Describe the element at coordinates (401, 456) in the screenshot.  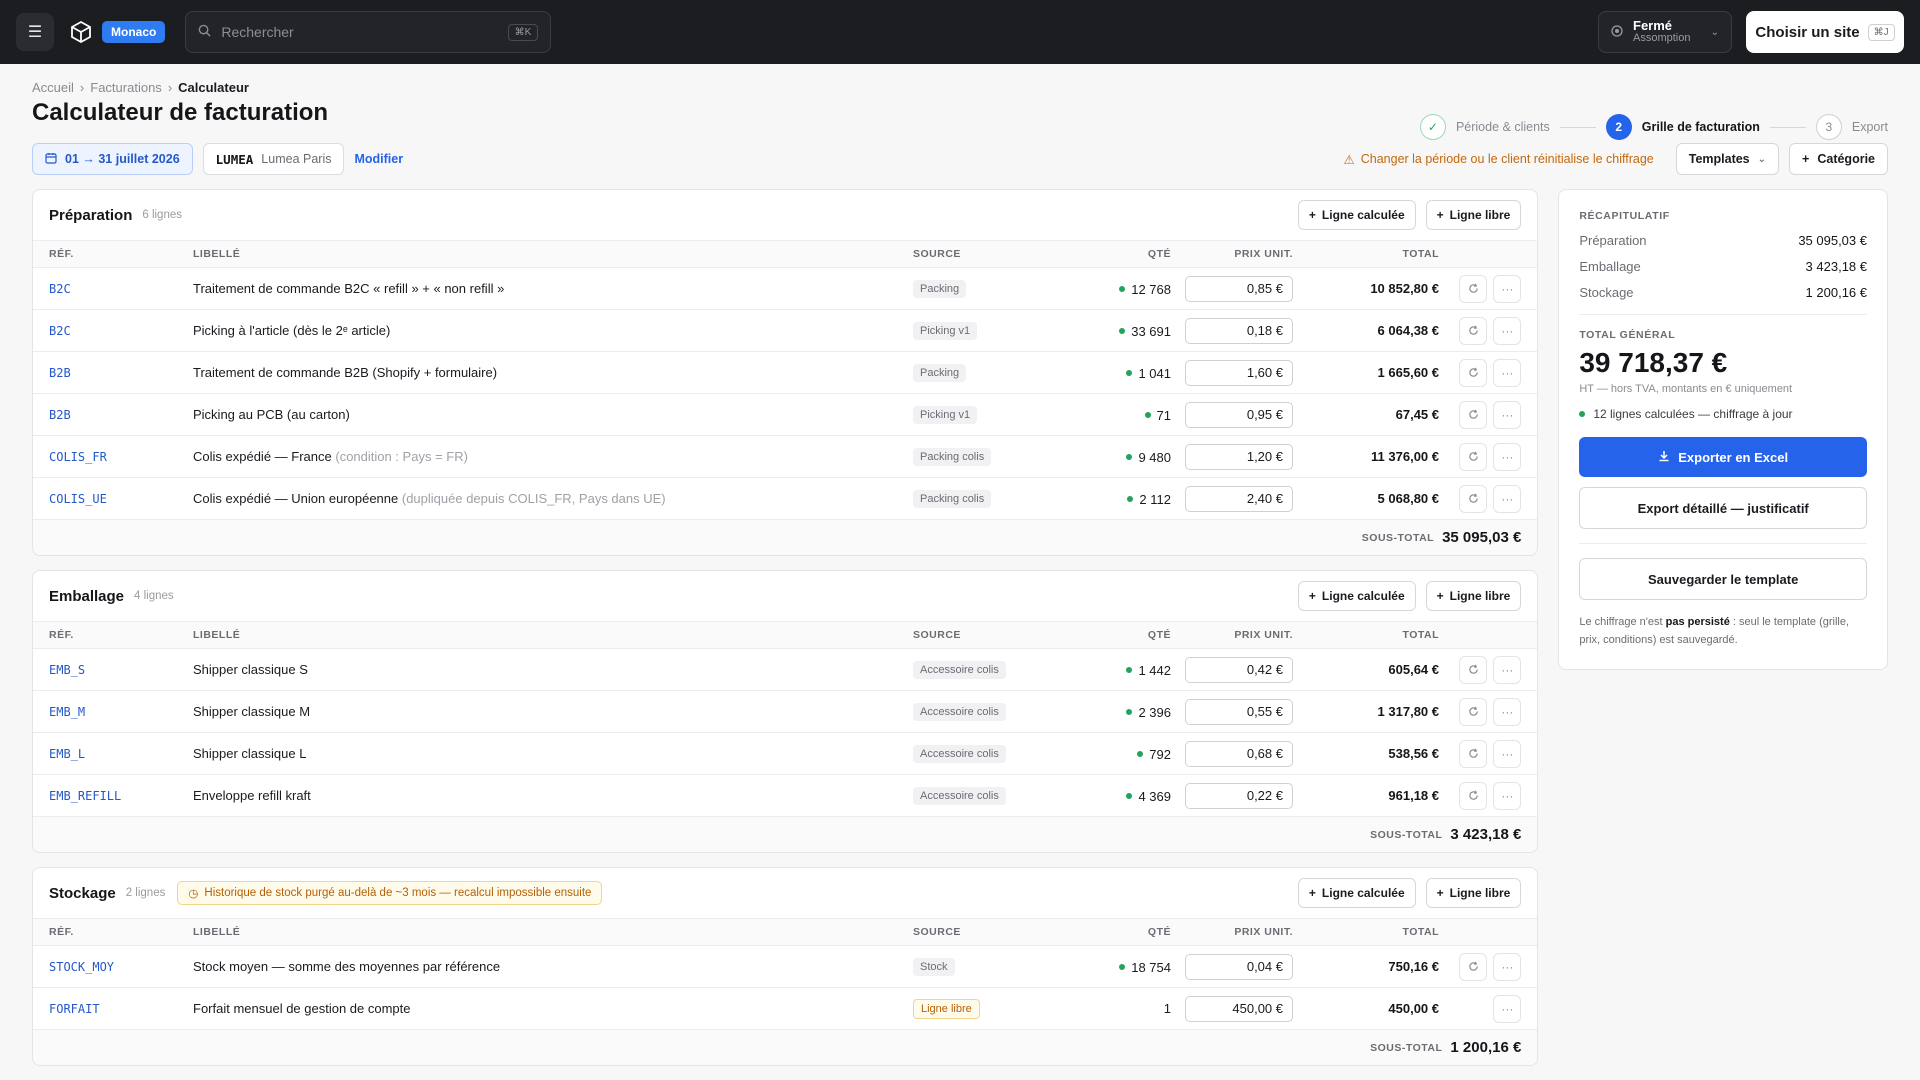
I see `row-note: (condition : Pays = FR)` at that location.